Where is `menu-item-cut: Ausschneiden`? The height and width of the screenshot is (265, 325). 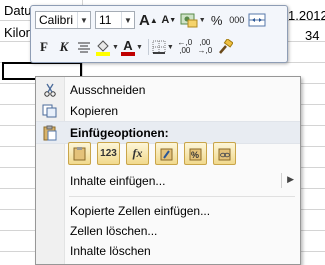
menu-item-cut: Ausschneiden is located at coordinates (168, 89).